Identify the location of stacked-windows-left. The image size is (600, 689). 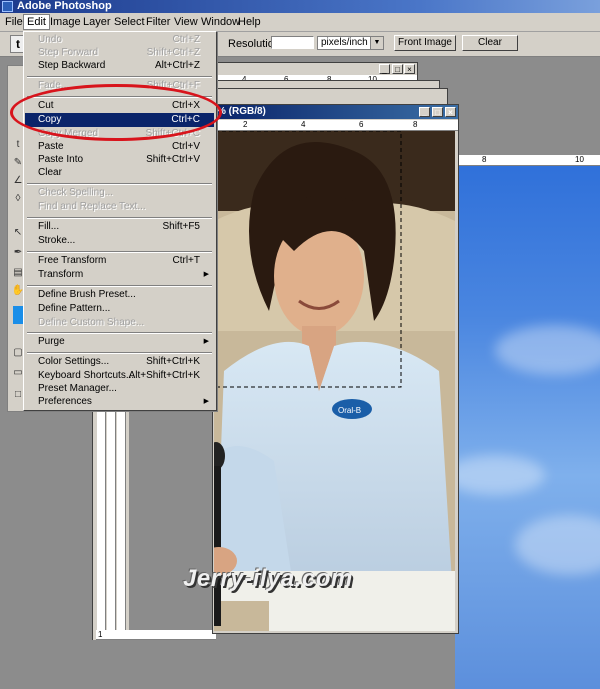
(110, 524).